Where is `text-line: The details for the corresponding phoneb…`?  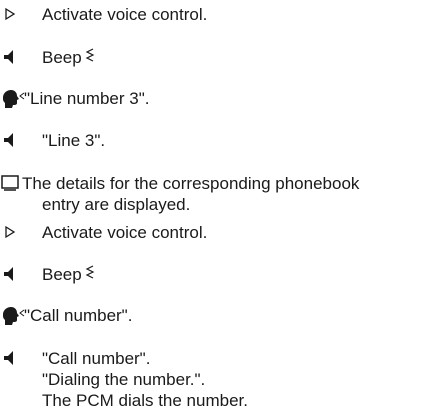
text-line: The details for the corresponding phoneb… is located at coordinates (191, 183).